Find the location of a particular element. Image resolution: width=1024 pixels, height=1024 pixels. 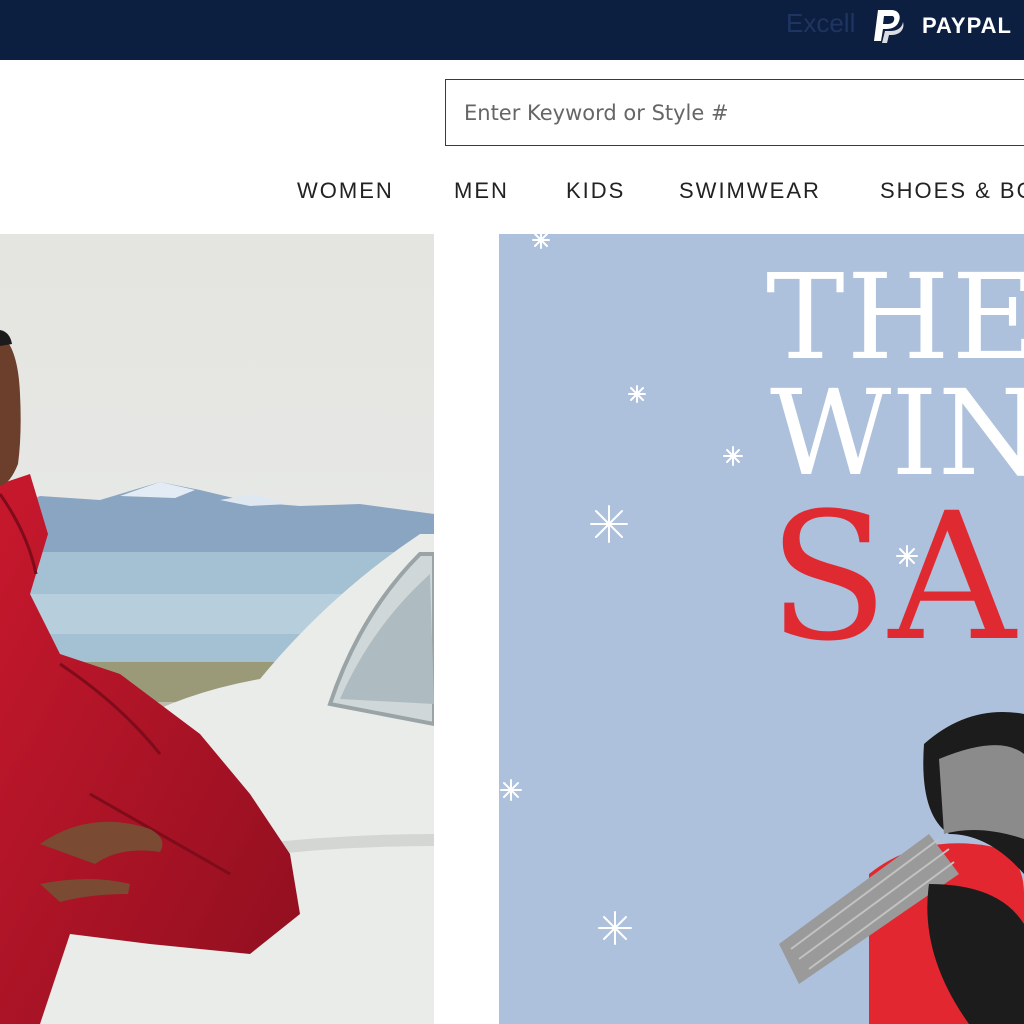

nav-item-swimwear: SWIMWEAR is located at coordinates (750, 191).